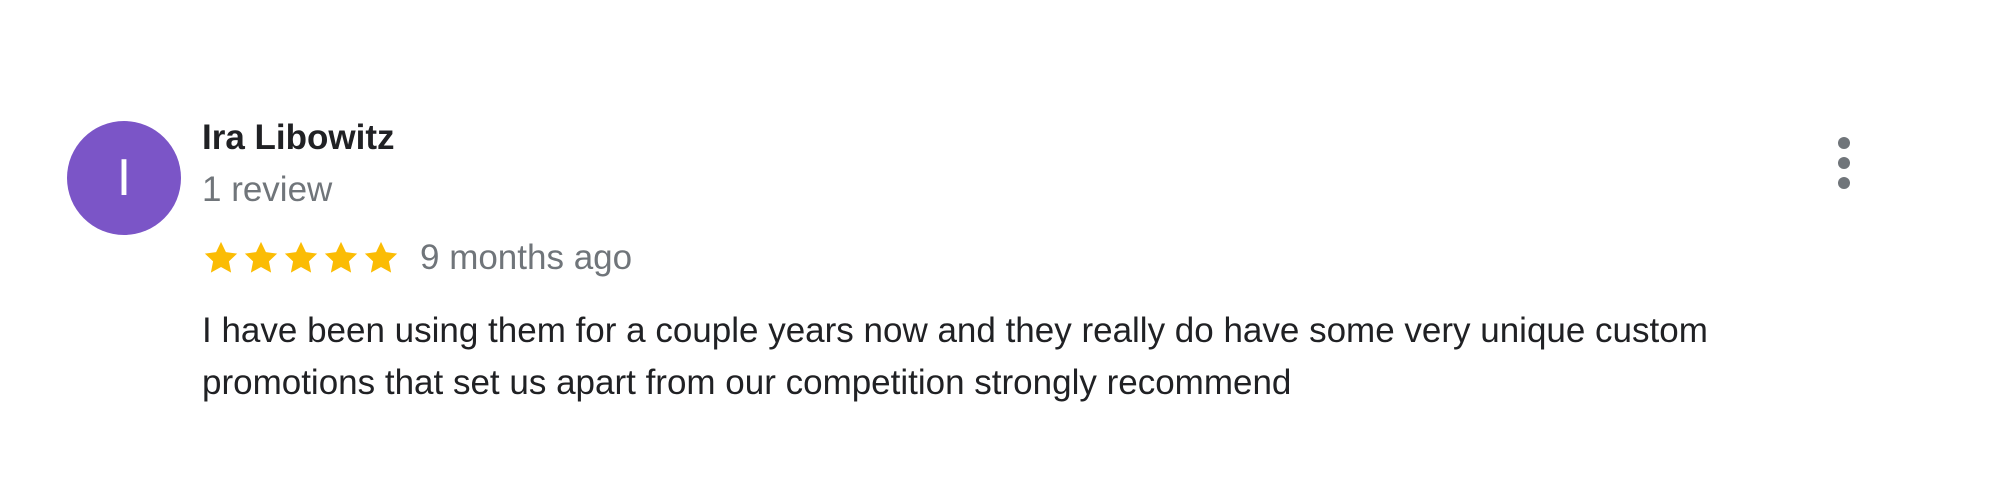  I want to click on avatar-initial: I, so click(124, 178).